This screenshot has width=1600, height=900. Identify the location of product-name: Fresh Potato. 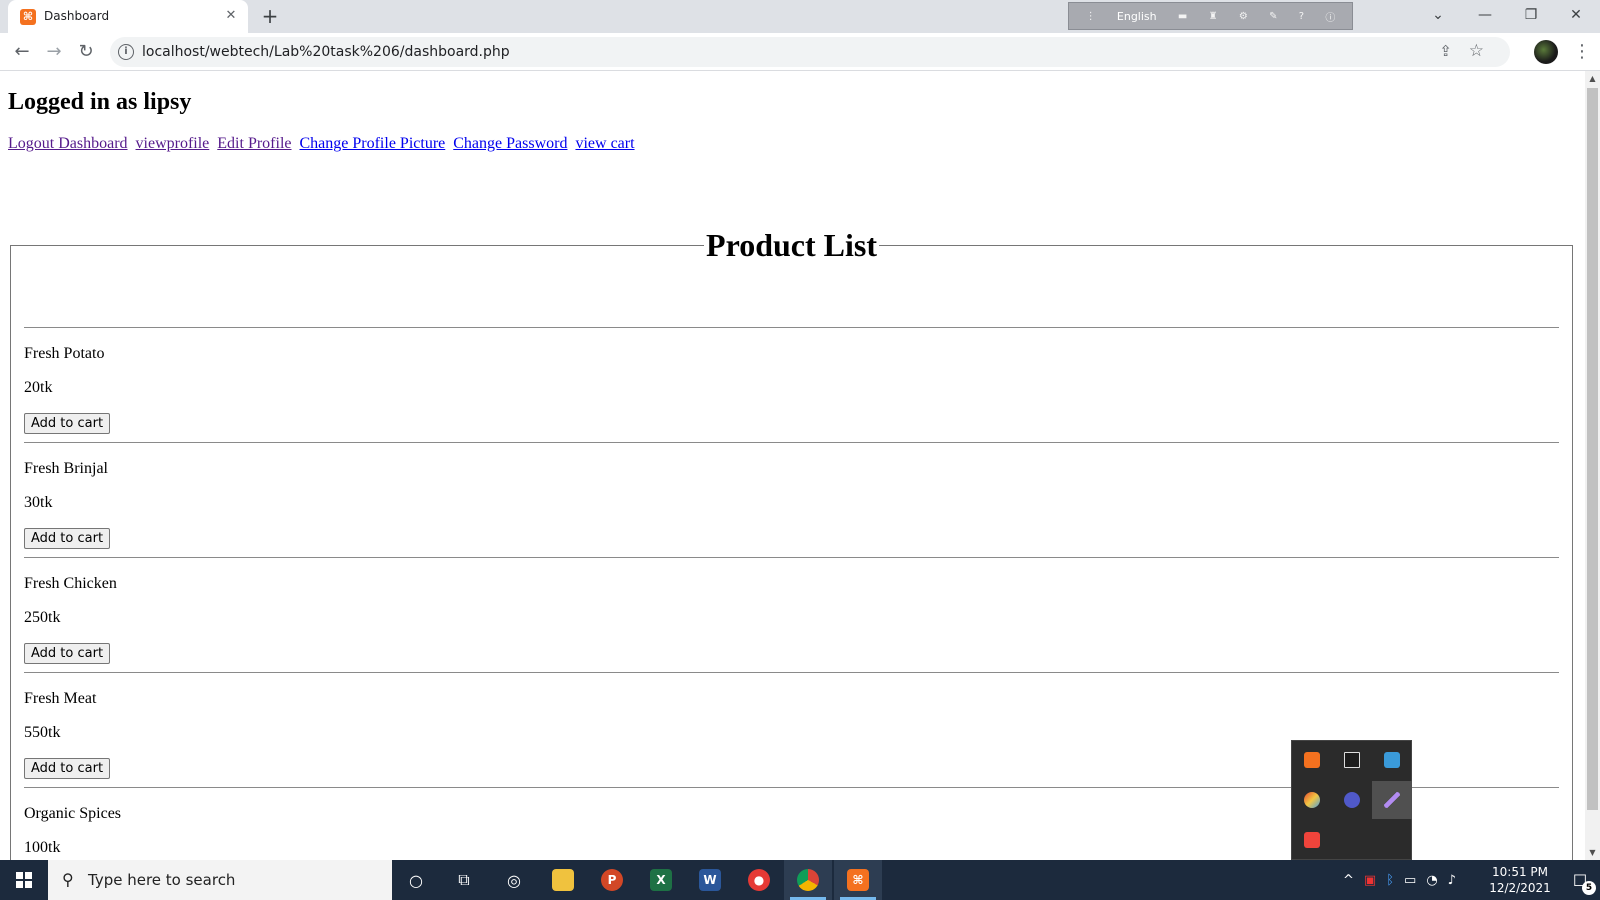
(64, 353).